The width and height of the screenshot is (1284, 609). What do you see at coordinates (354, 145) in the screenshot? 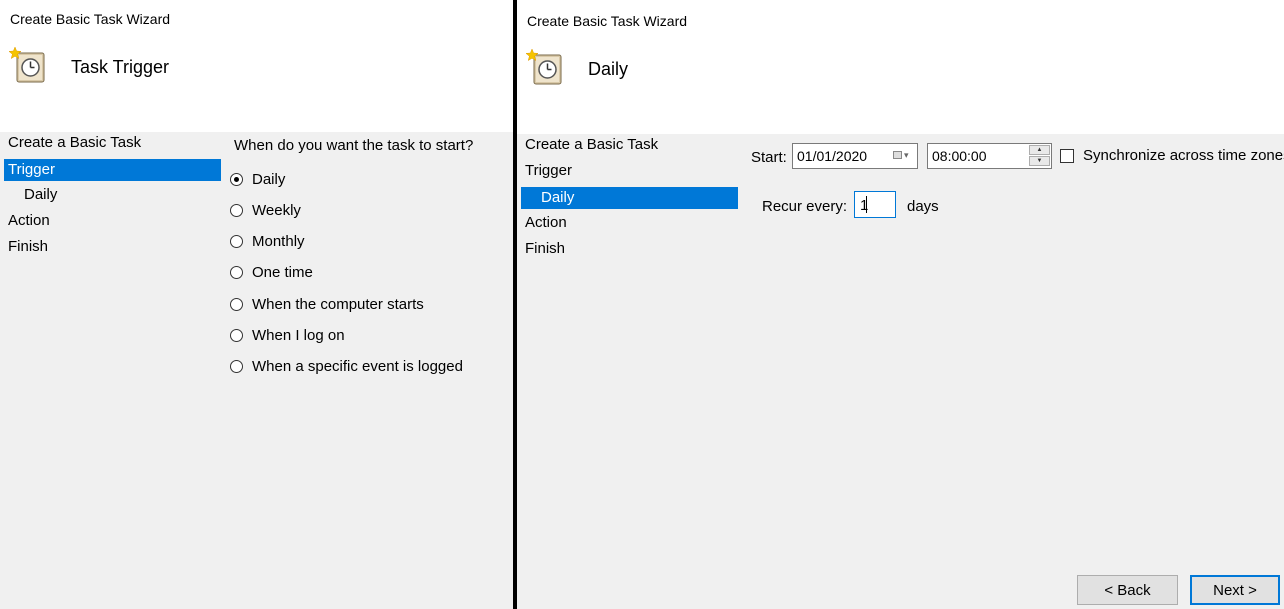
I see `trigger-question: When do you want the task to start?` at bounding box center [354, 145].